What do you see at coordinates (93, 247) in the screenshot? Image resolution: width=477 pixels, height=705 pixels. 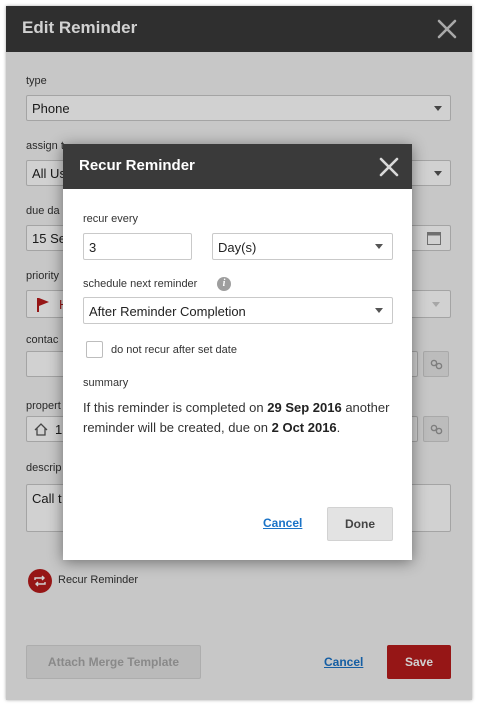 I see `recur-every-value: 3` at bounding box center [93, 247].